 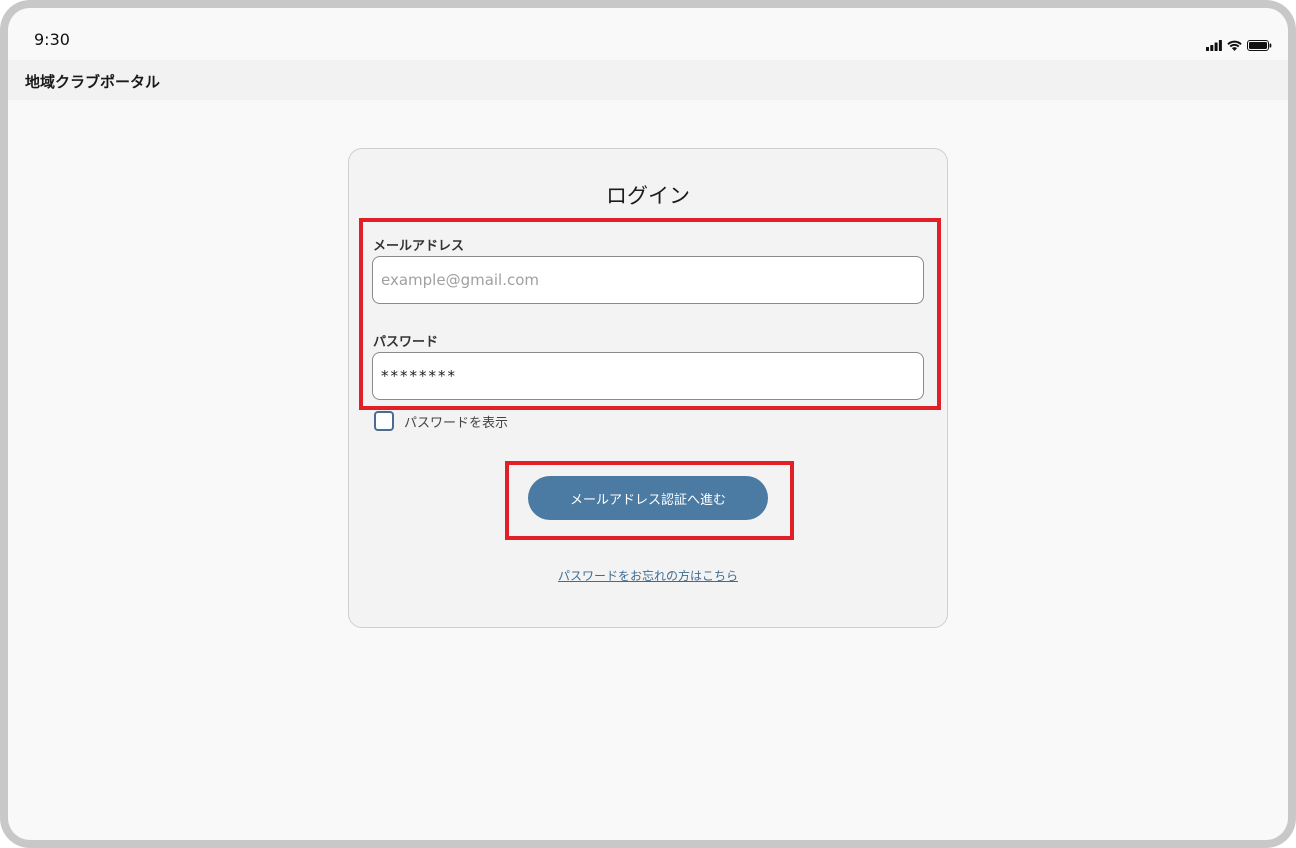 I want to click on wifi-icon, so click(x=1234, y=45).